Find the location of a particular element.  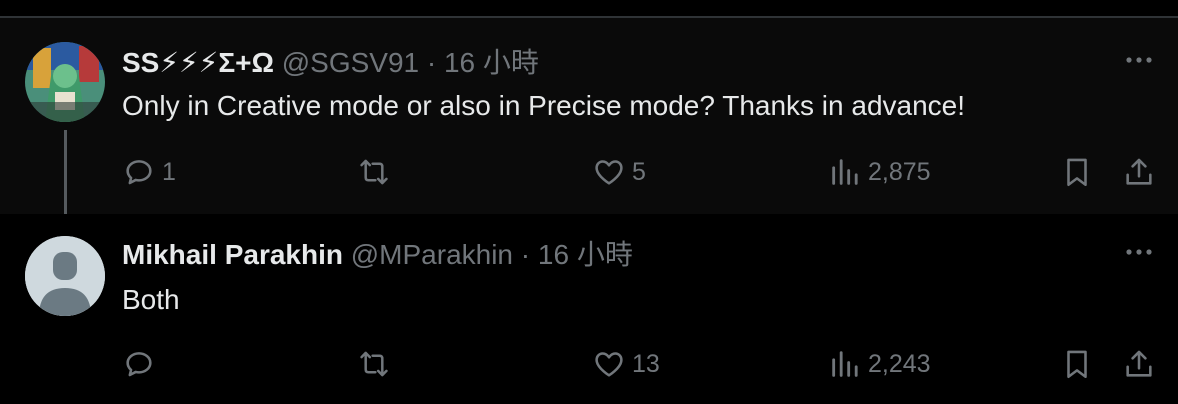

like-button: 5 is located at coordinates (619, 172).